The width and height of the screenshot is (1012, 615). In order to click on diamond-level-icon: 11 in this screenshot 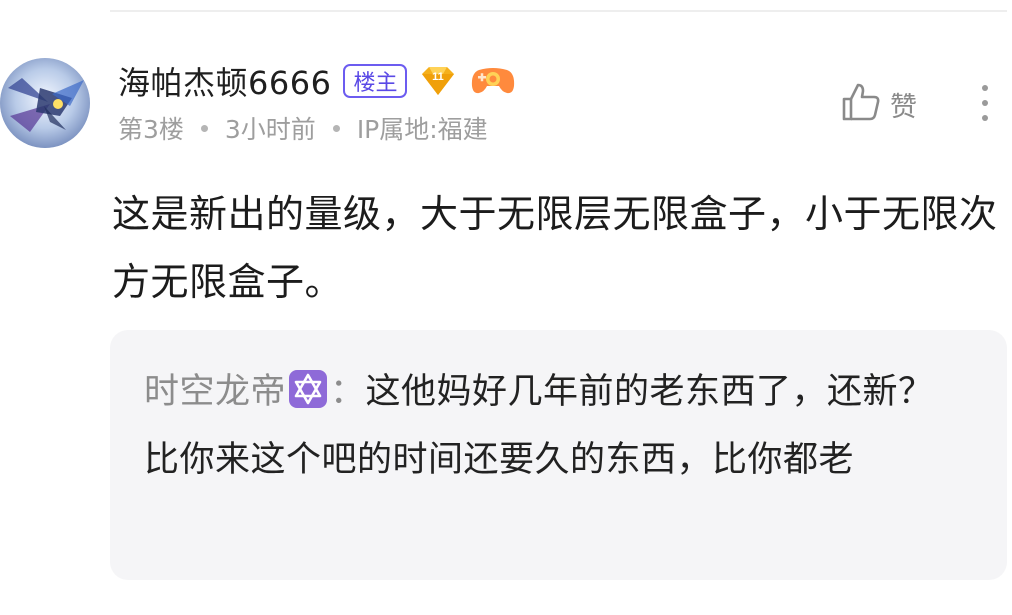, I will do `click(438, 81)`.